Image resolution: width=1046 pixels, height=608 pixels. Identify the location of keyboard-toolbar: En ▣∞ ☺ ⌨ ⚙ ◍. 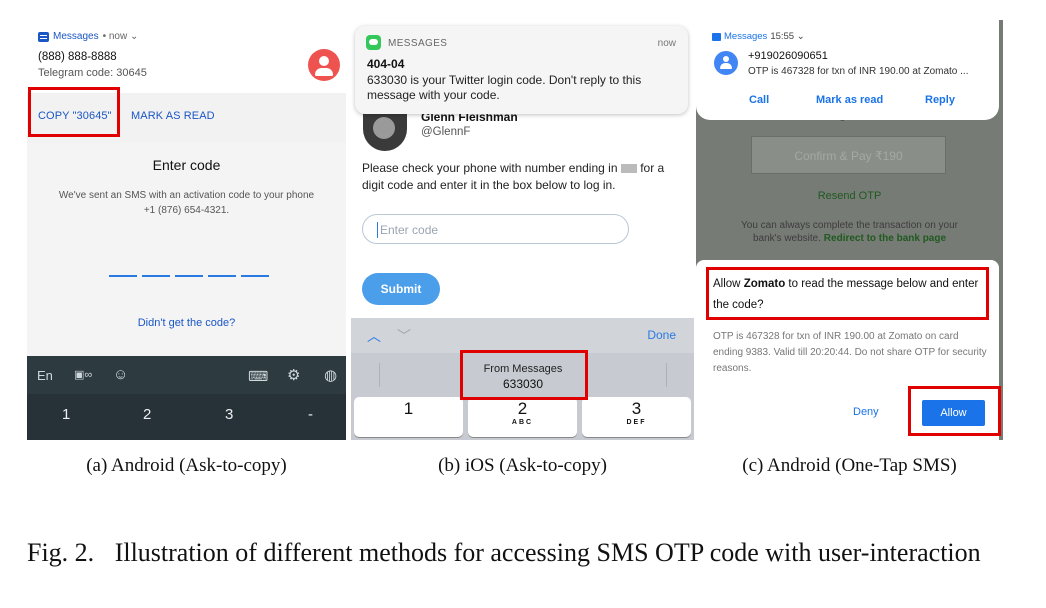
(186, 375).